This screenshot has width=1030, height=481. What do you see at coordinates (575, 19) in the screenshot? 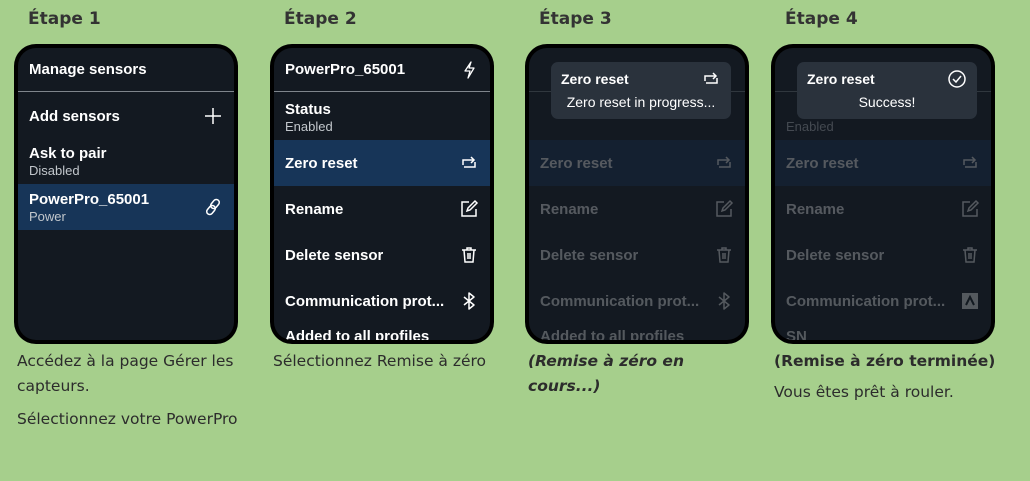
I see `step-title: Étape 3` at bounding box center [575, 19].